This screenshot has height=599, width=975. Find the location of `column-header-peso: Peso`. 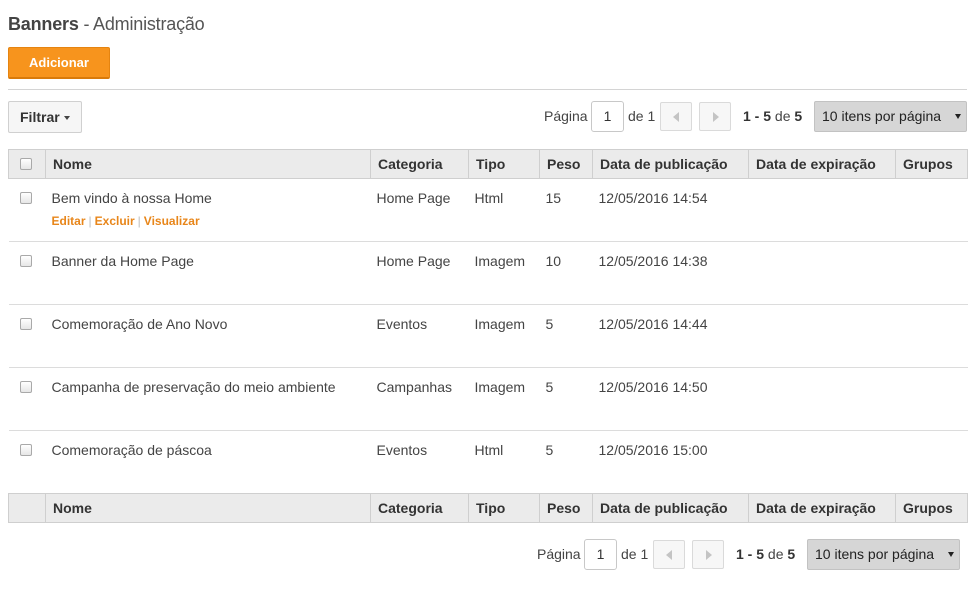

column-header-peso: Peso is located at coordinates (566, 164).